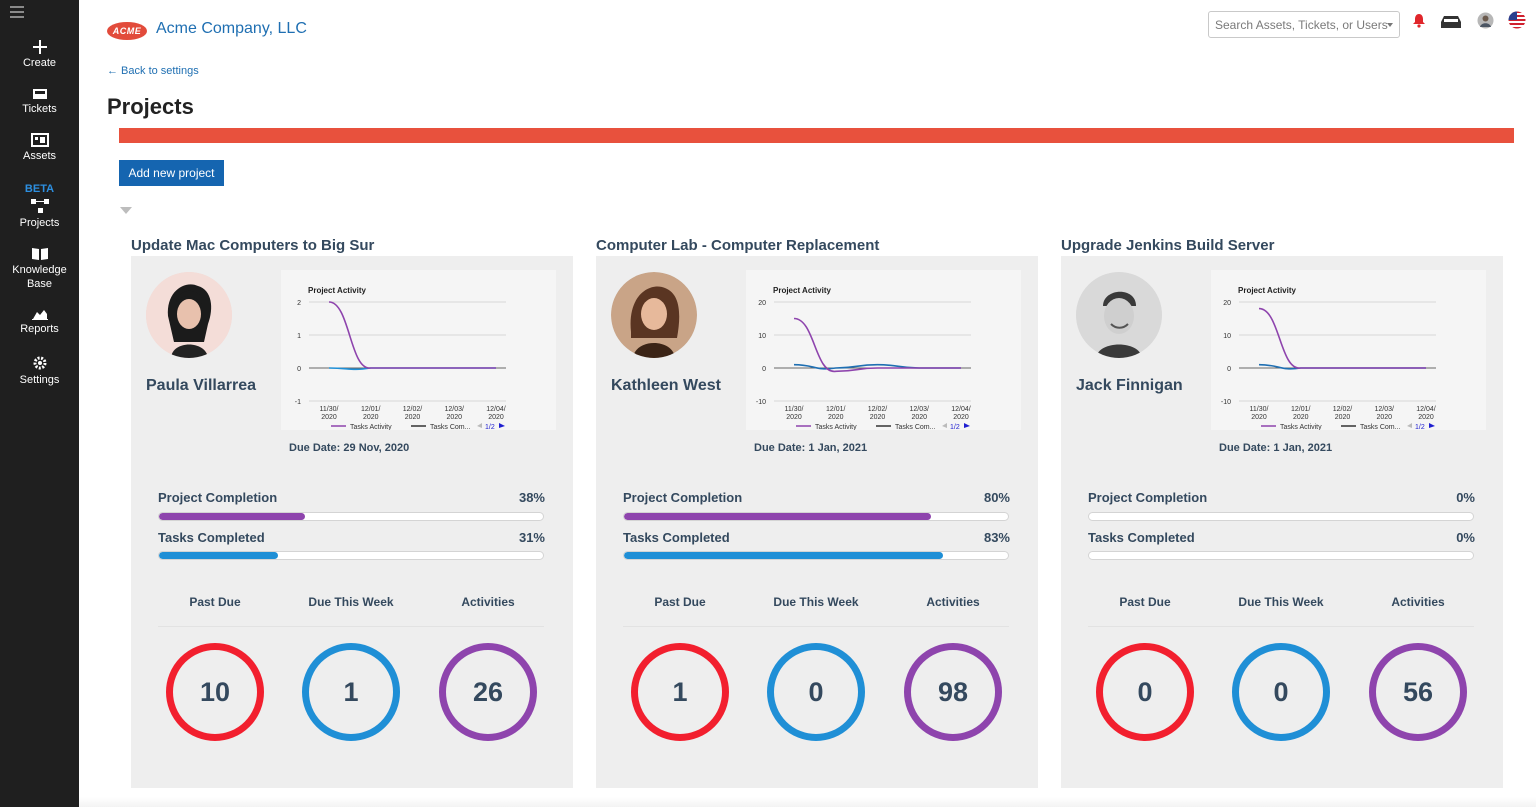 The image size is (1536, 807). I want to click on project-title: Update Mac Computers to Big Sur, so click(252, 245).